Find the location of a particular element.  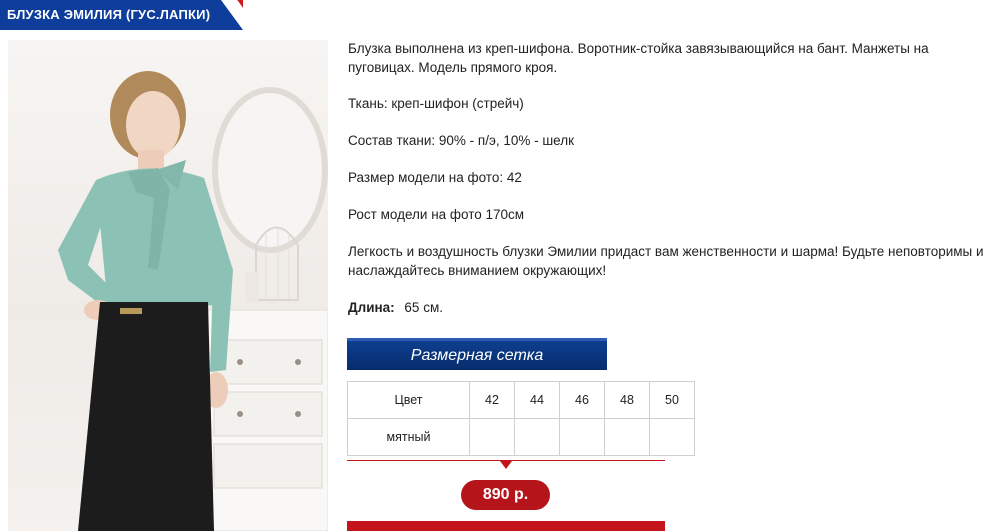

length-value: 65 см. is located at coordinates (423, 307).